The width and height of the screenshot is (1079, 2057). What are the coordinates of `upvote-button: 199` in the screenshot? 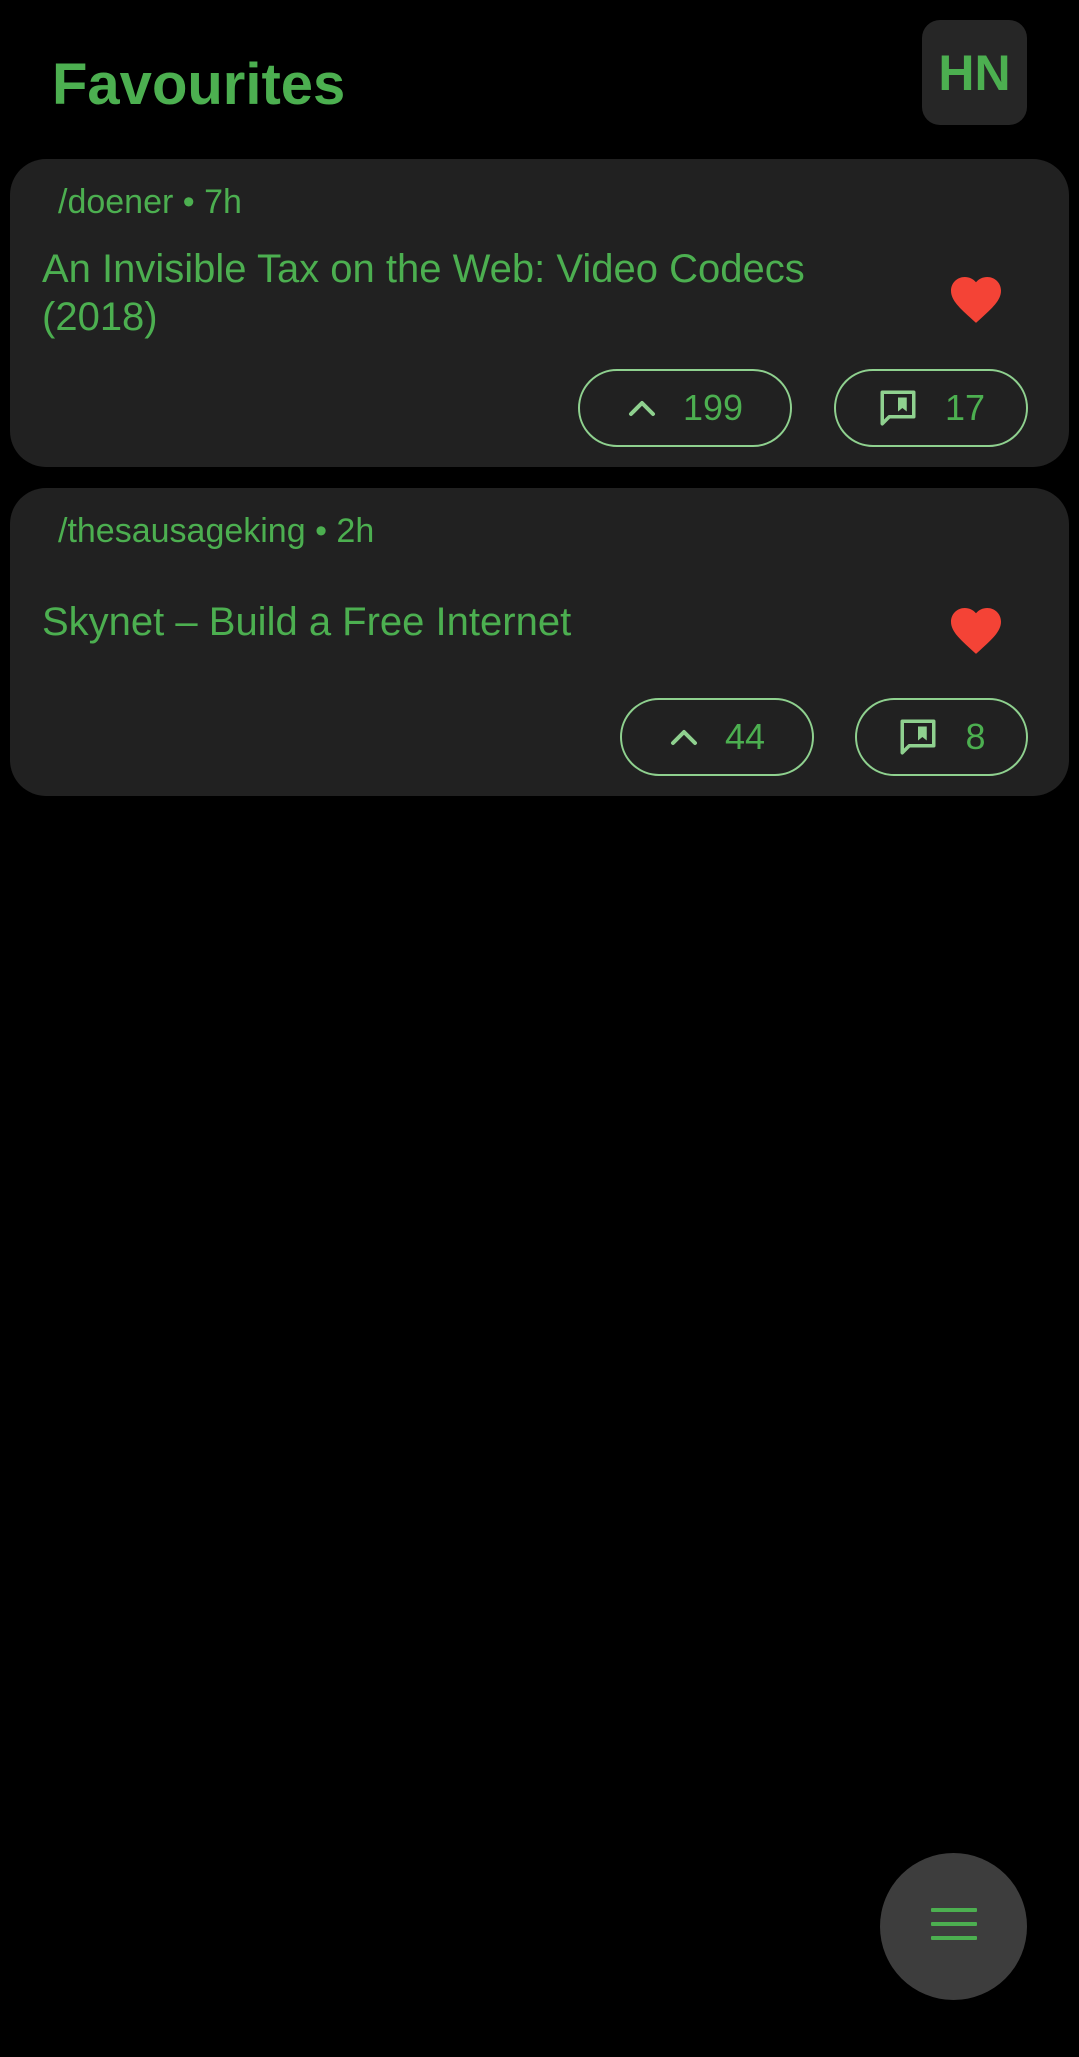 It's located at (685, 408).